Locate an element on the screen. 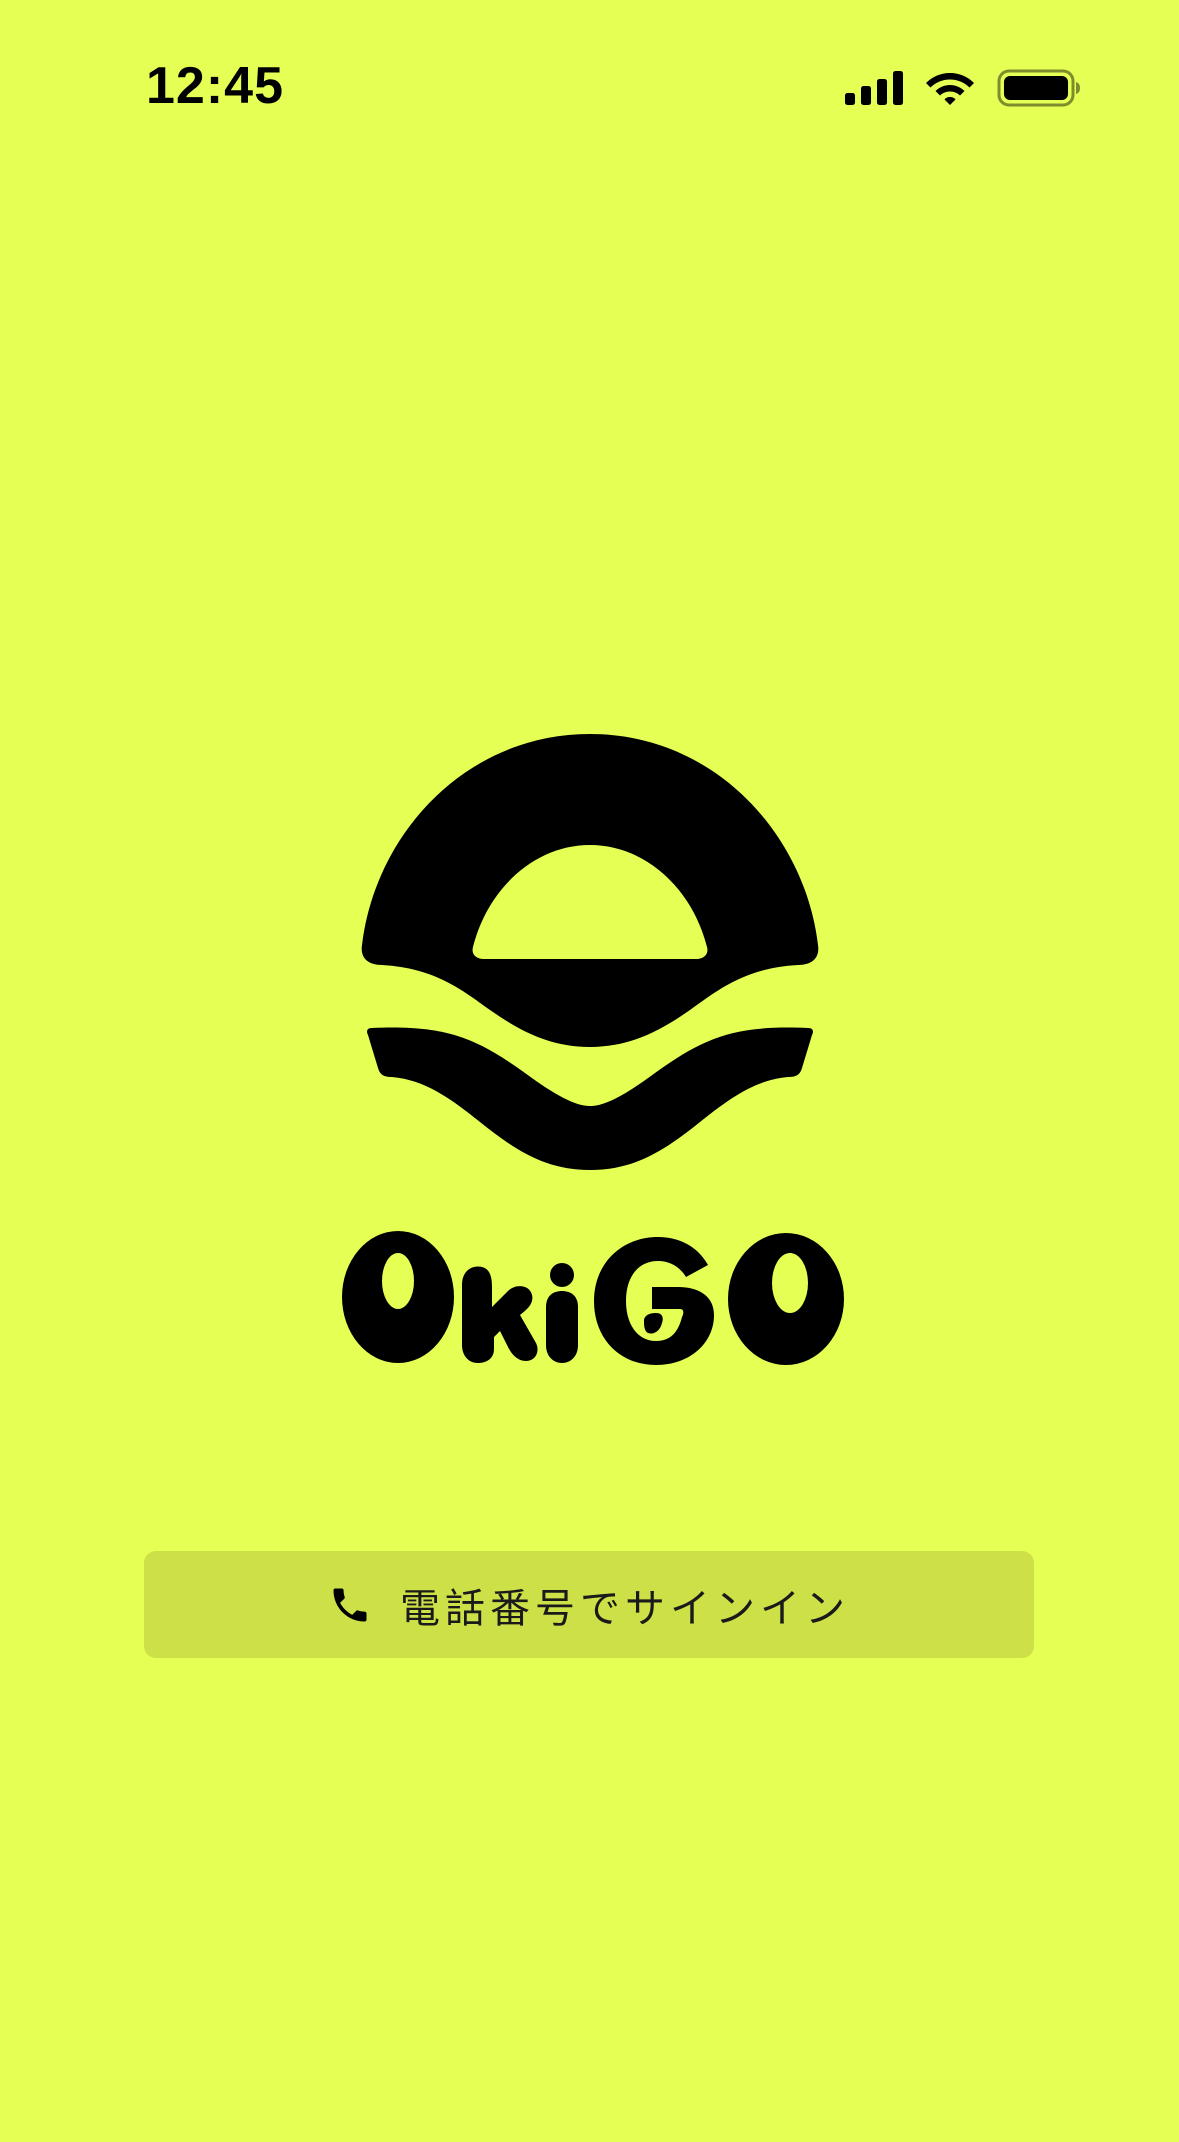 This screenshot has width=1179, height=2142. phone-signin-button: 電話番号でサインイン is located at coordinates (589, 1604).